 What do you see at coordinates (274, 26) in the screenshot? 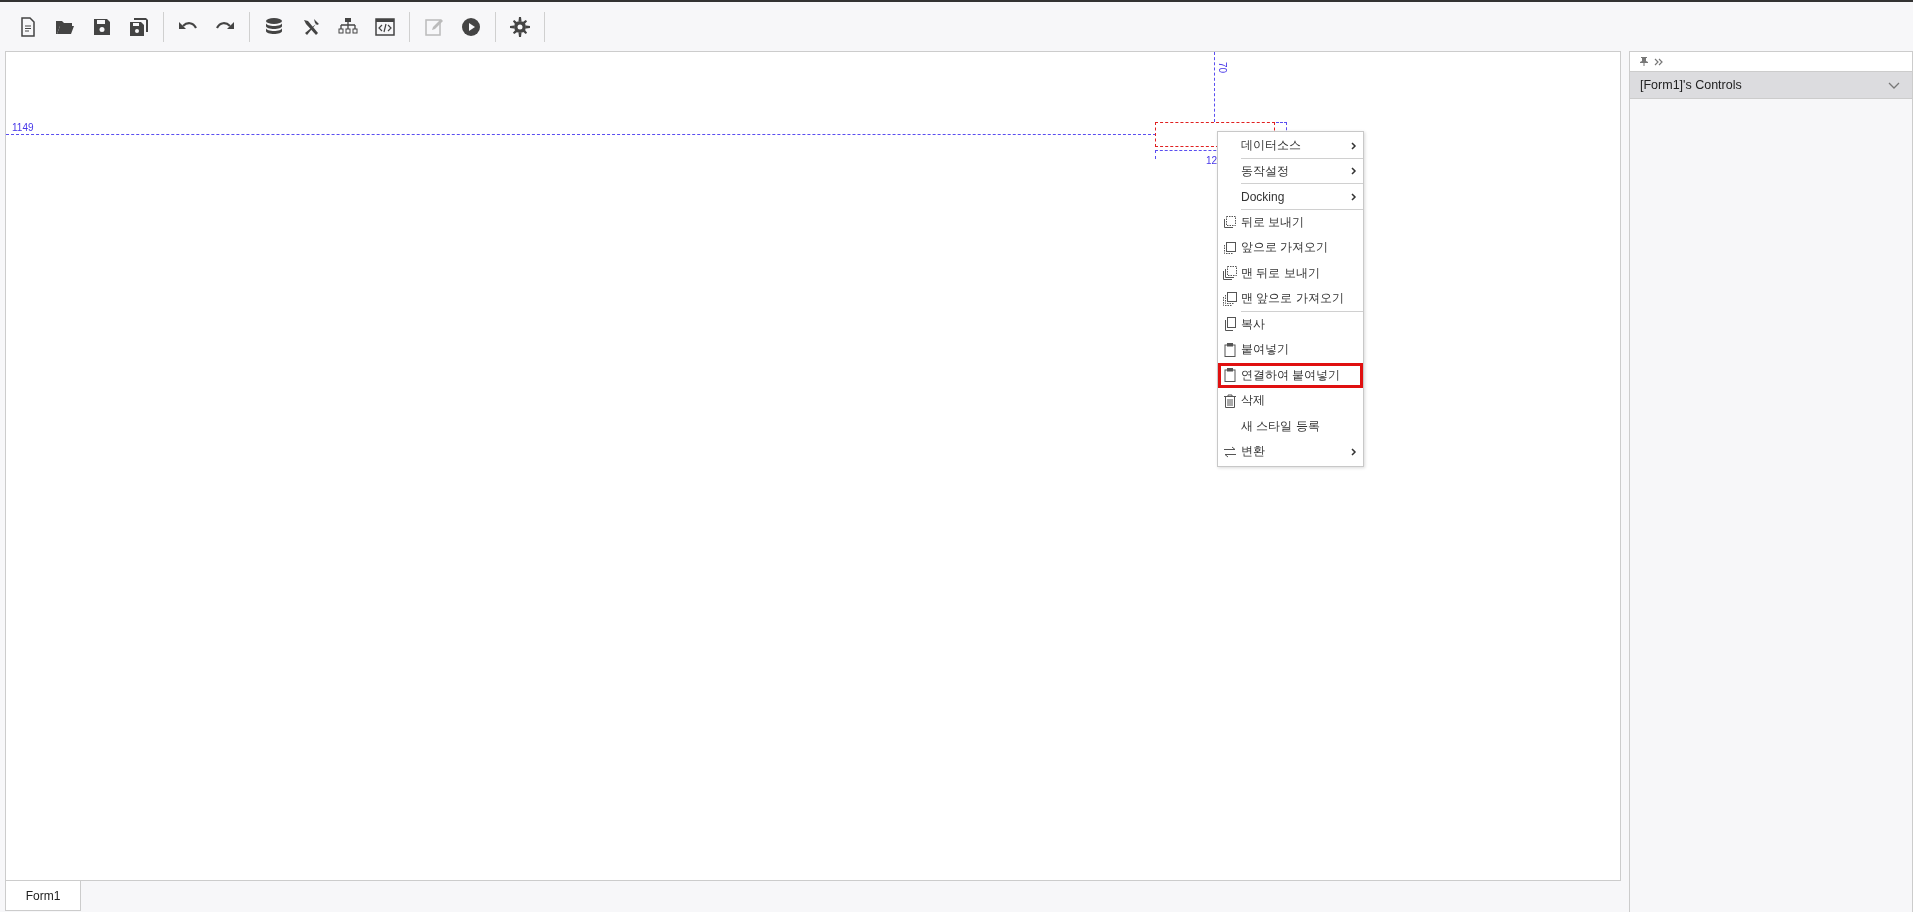
I see `database-icon` at bounding box center [274, 26].